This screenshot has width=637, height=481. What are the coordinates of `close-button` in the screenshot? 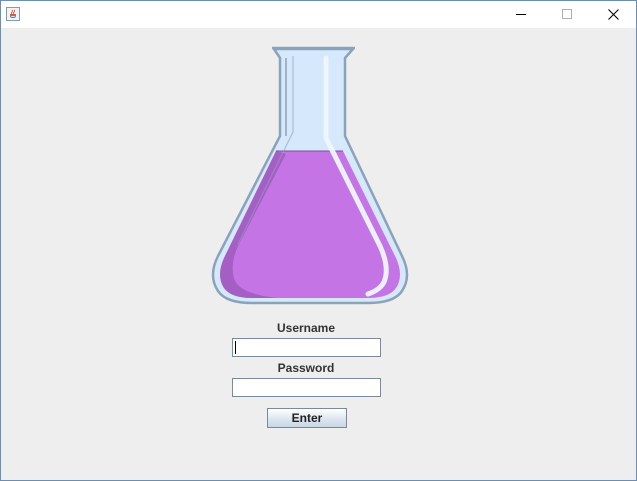 It's located at (613, 14).